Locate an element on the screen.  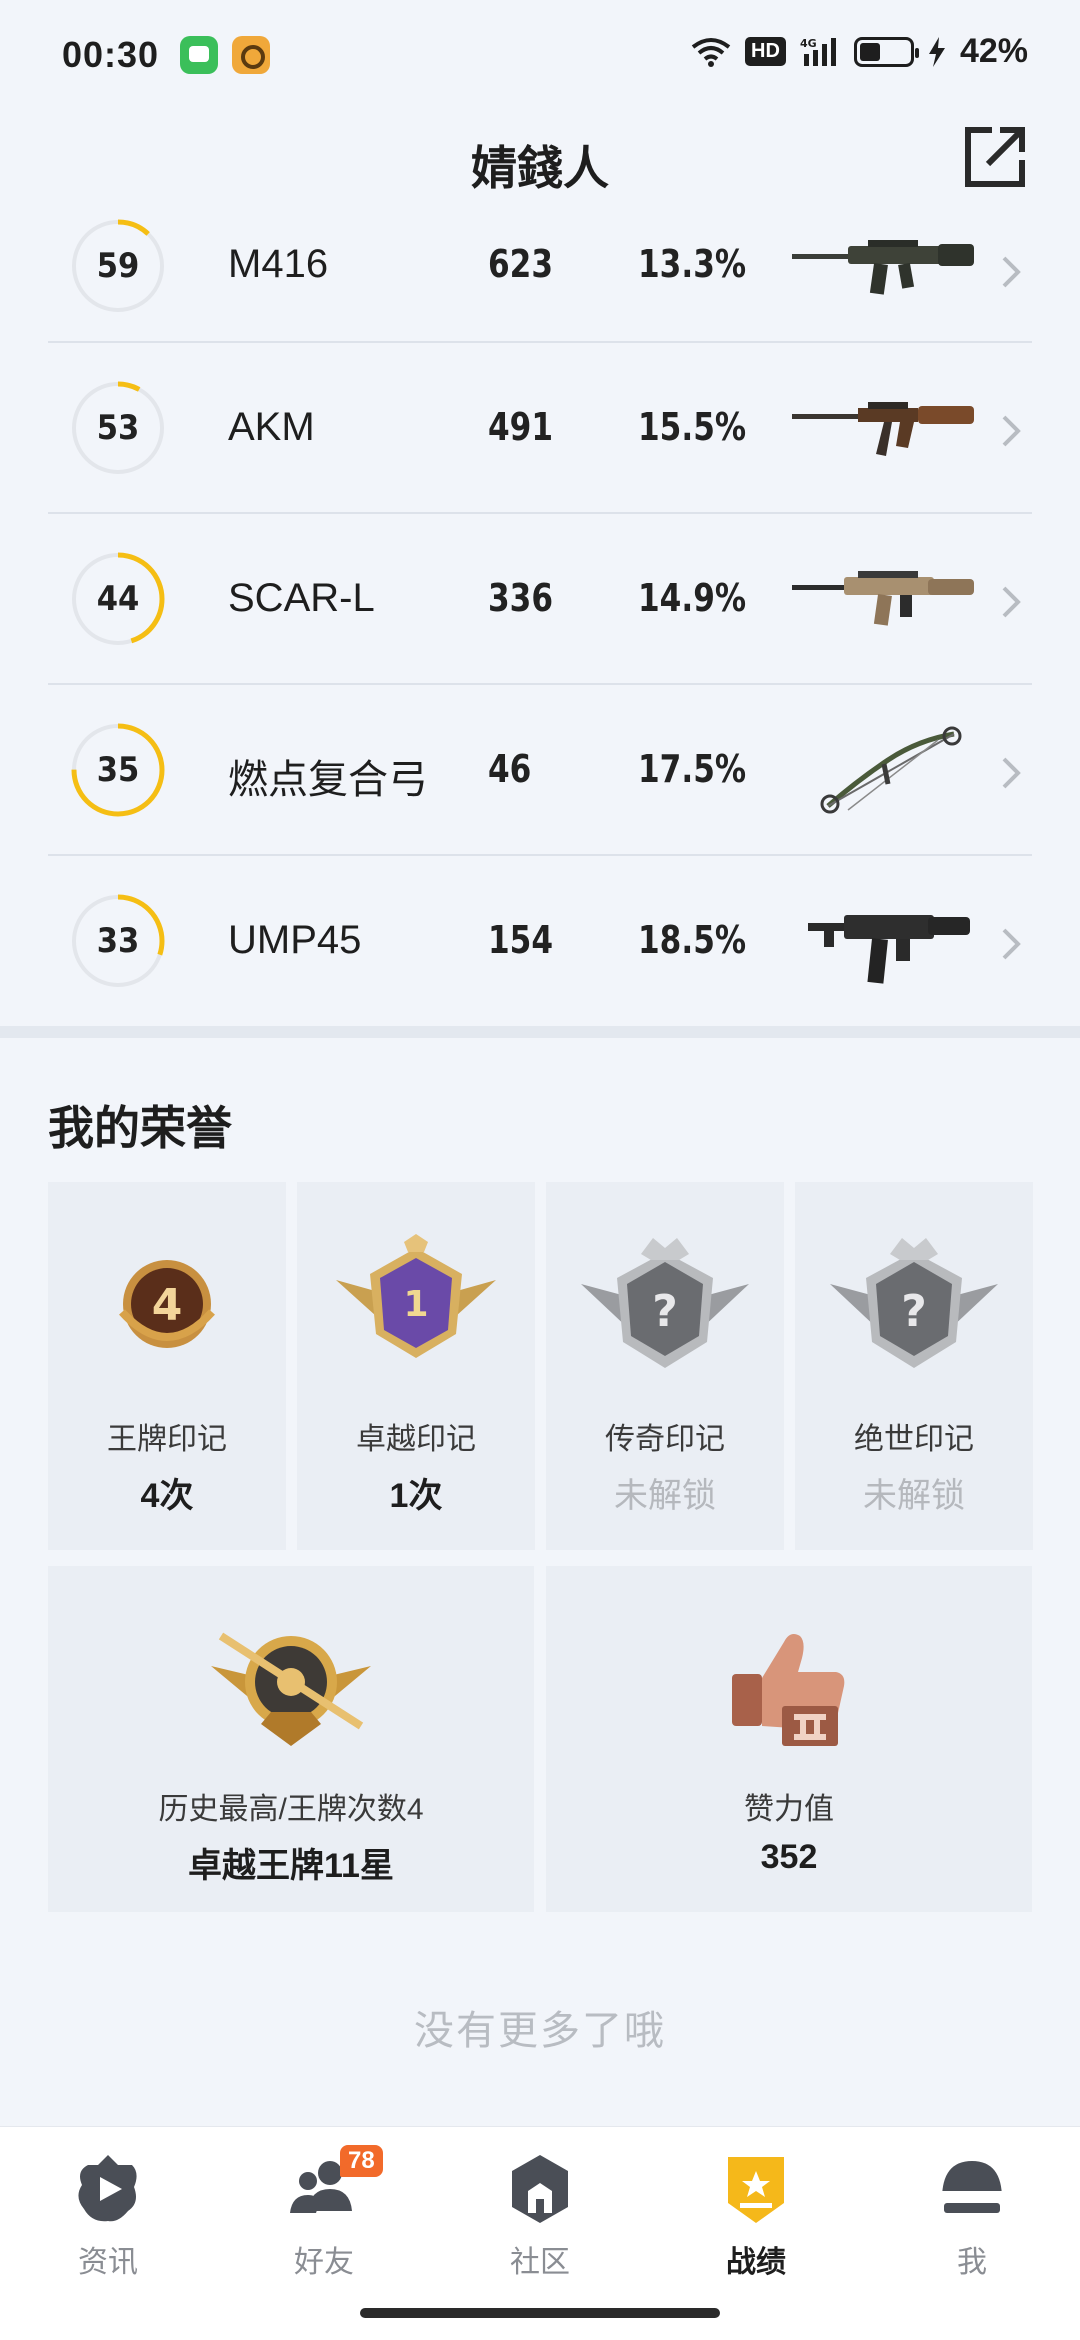
nav-label: 社区 is located at coordinates (540, 2262).